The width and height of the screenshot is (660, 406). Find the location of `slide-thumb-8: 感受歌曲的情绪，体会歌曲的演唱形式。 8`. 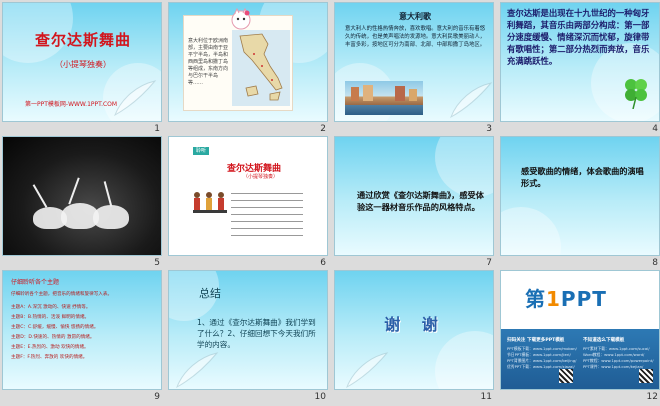

slide-thumb-8: 感受歌曲的情绪，体会歌曲的演唱形式。 8 is located at coordinates (580, 203).